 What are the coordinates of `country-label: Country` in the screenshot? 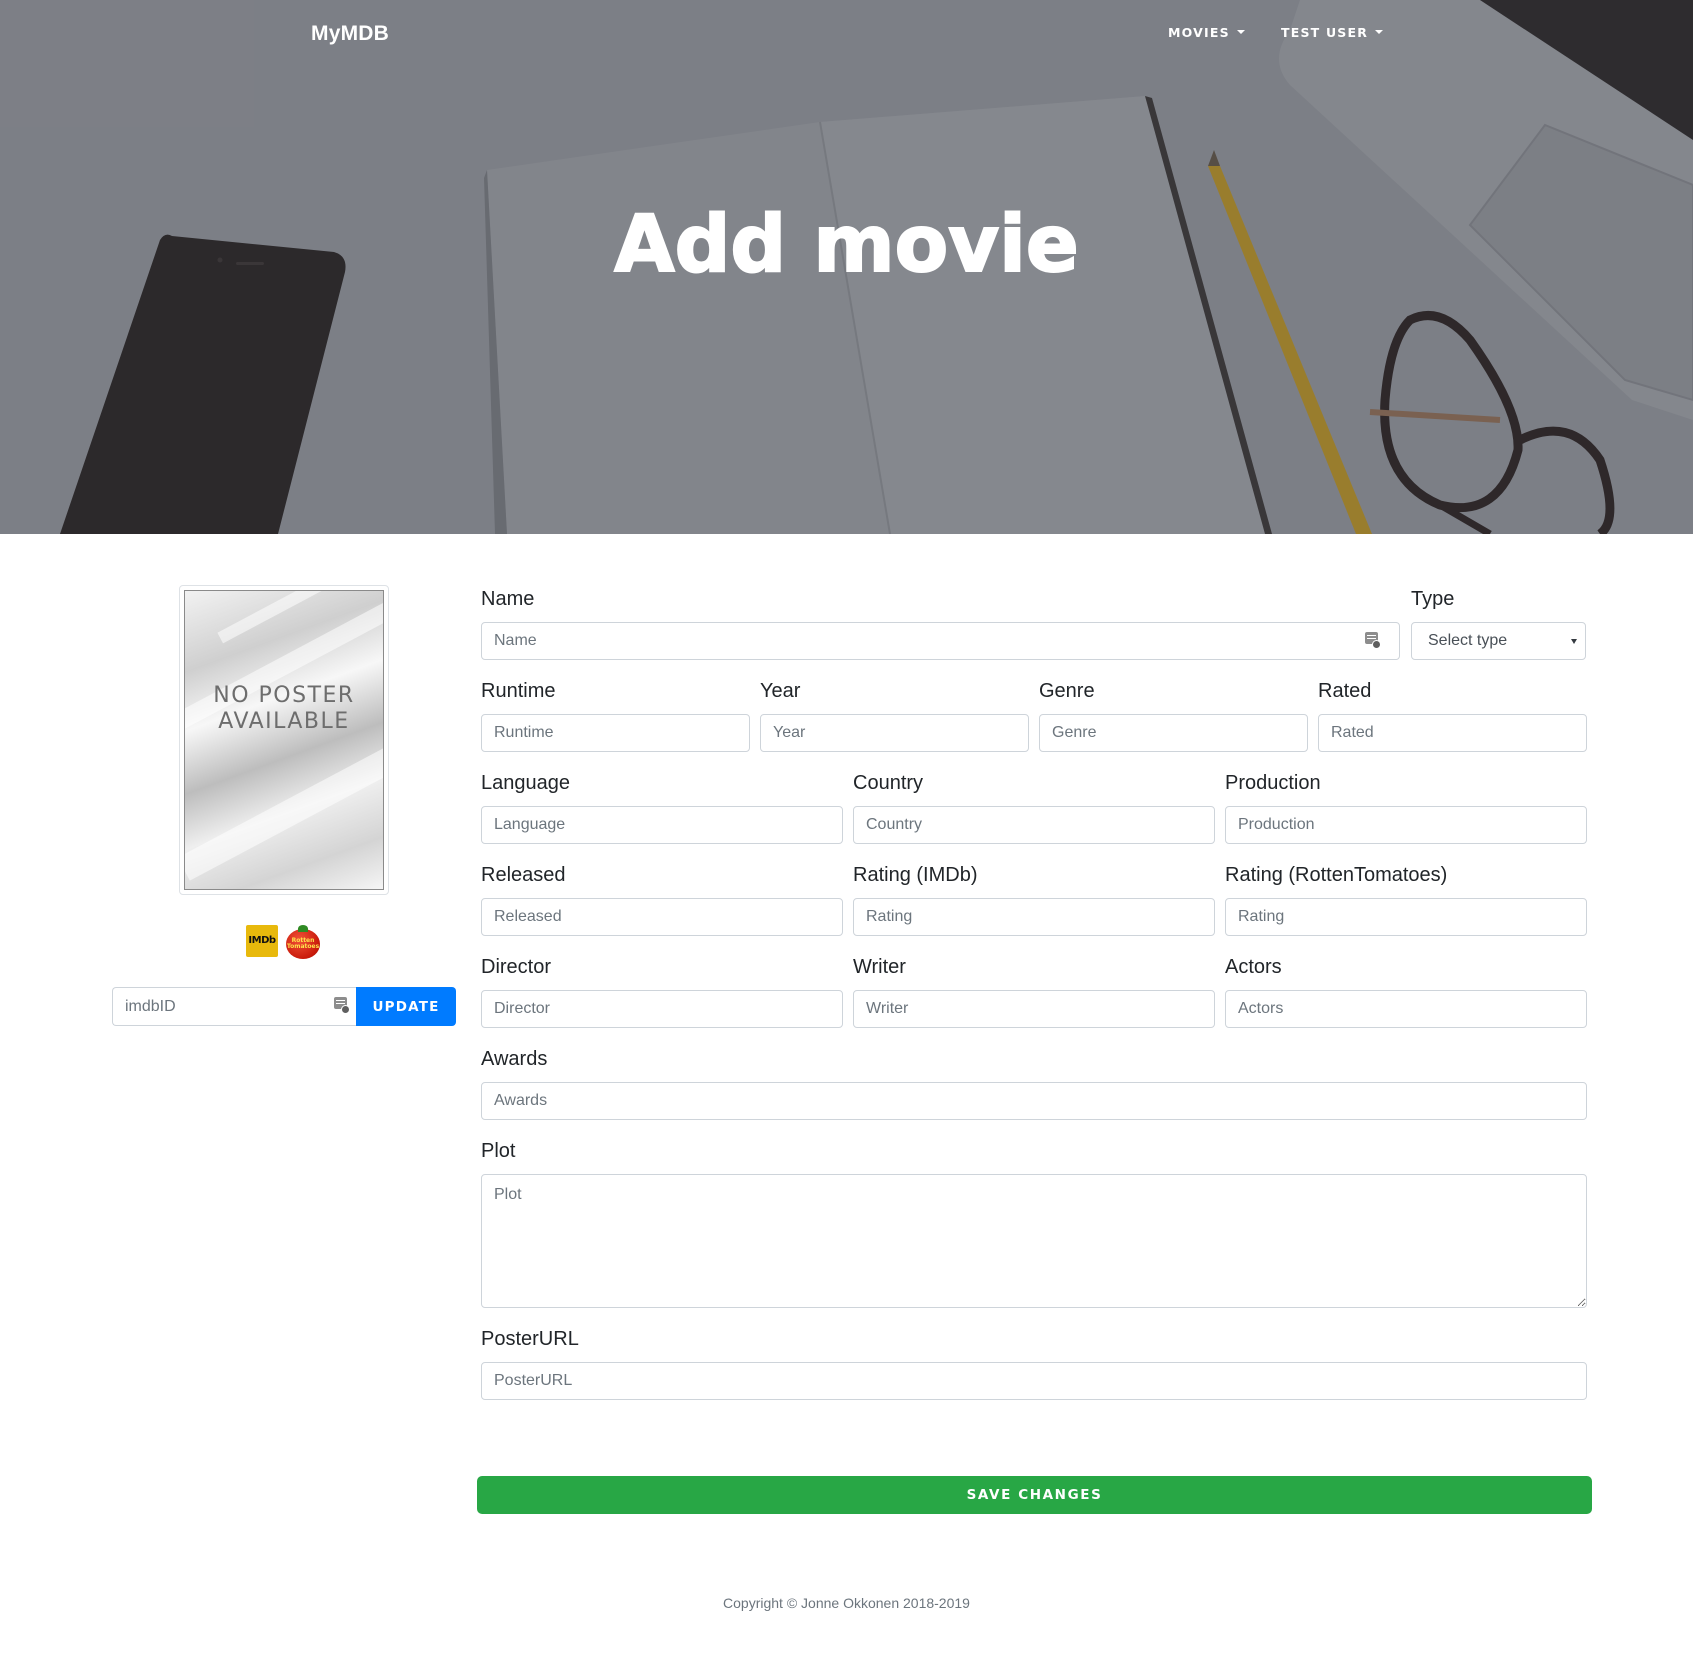 It's located at (888, 783).